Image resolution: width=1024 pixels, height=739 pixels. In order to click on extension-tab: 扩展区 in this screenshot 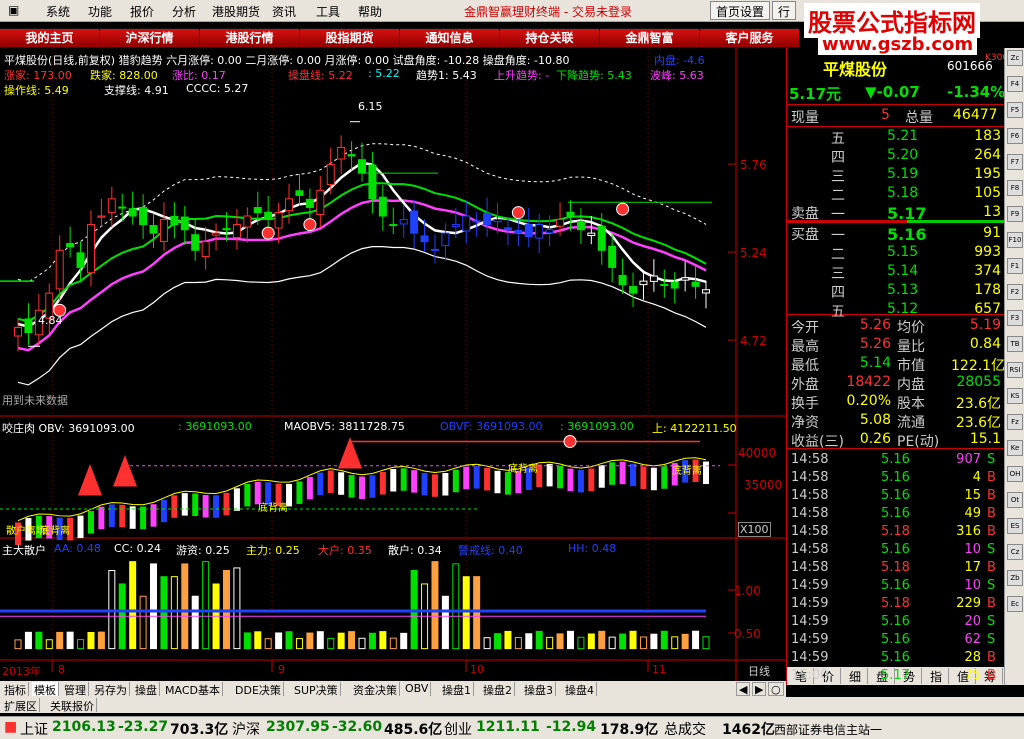, I will do `click(21, 705)`.